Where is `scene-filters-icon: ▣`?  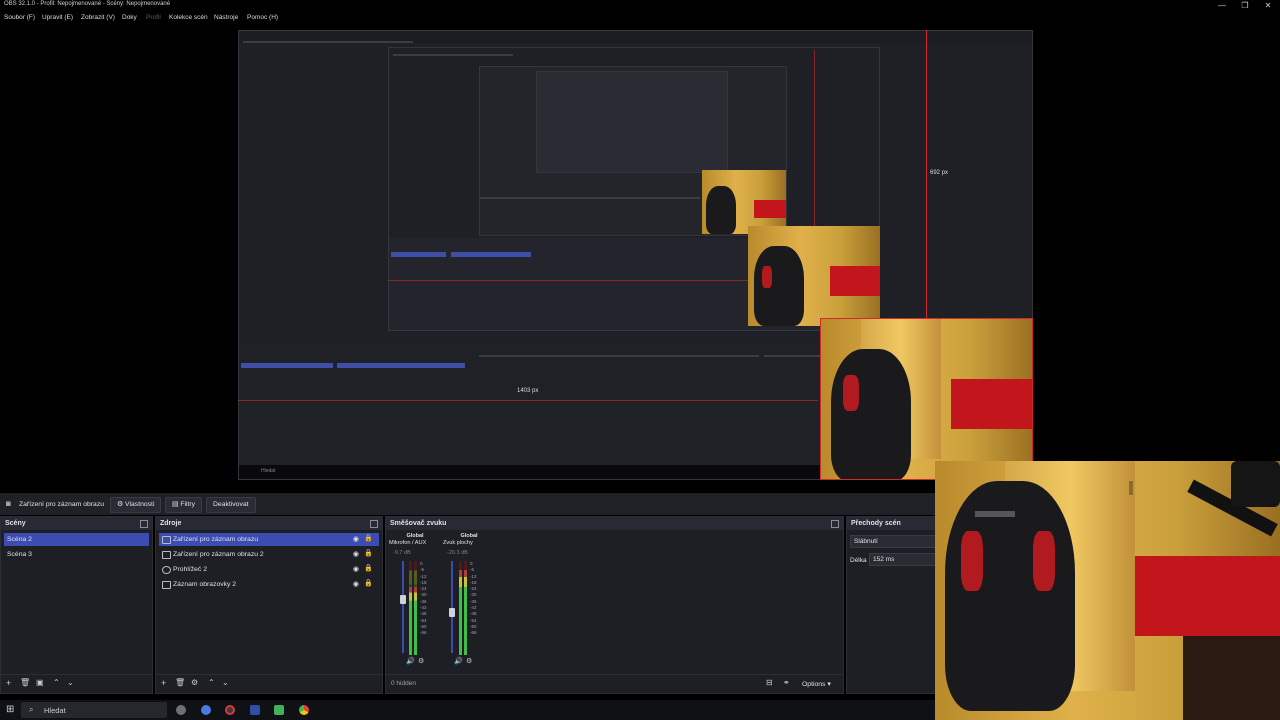 scene-filters-icon: ▣ is located at coordinates (40, 682).